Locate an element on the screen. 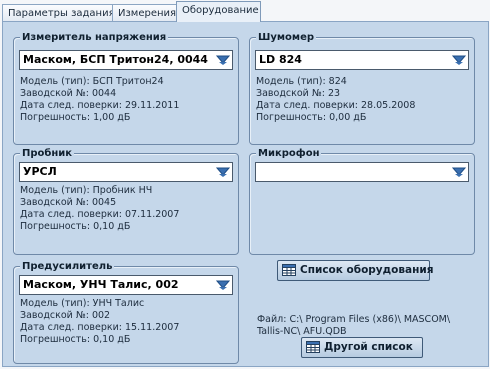 The image size is (490, 369). noisemeter-group-title: Шумомер is located at coordinates (286, 37).